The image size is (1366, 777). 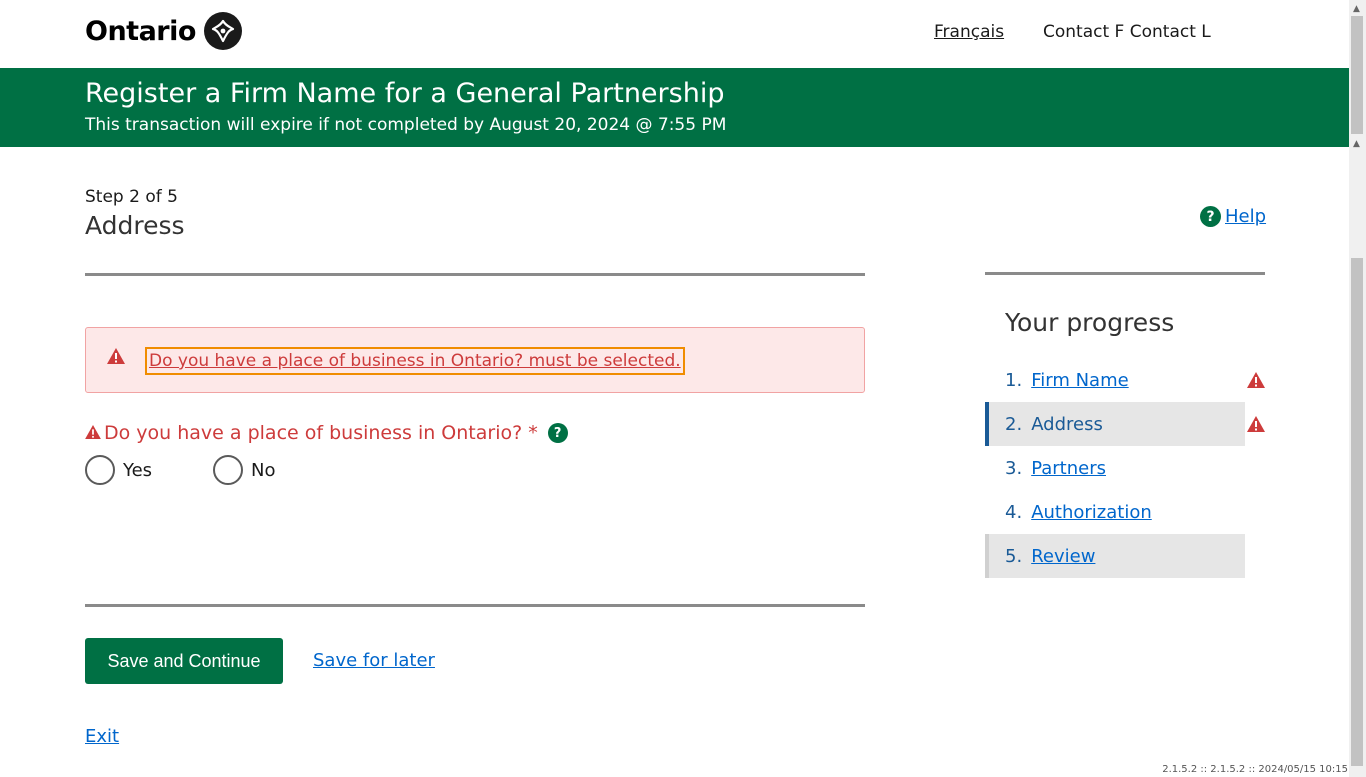 I want to click on progress-link: Review, so click(x=1063, y=556).